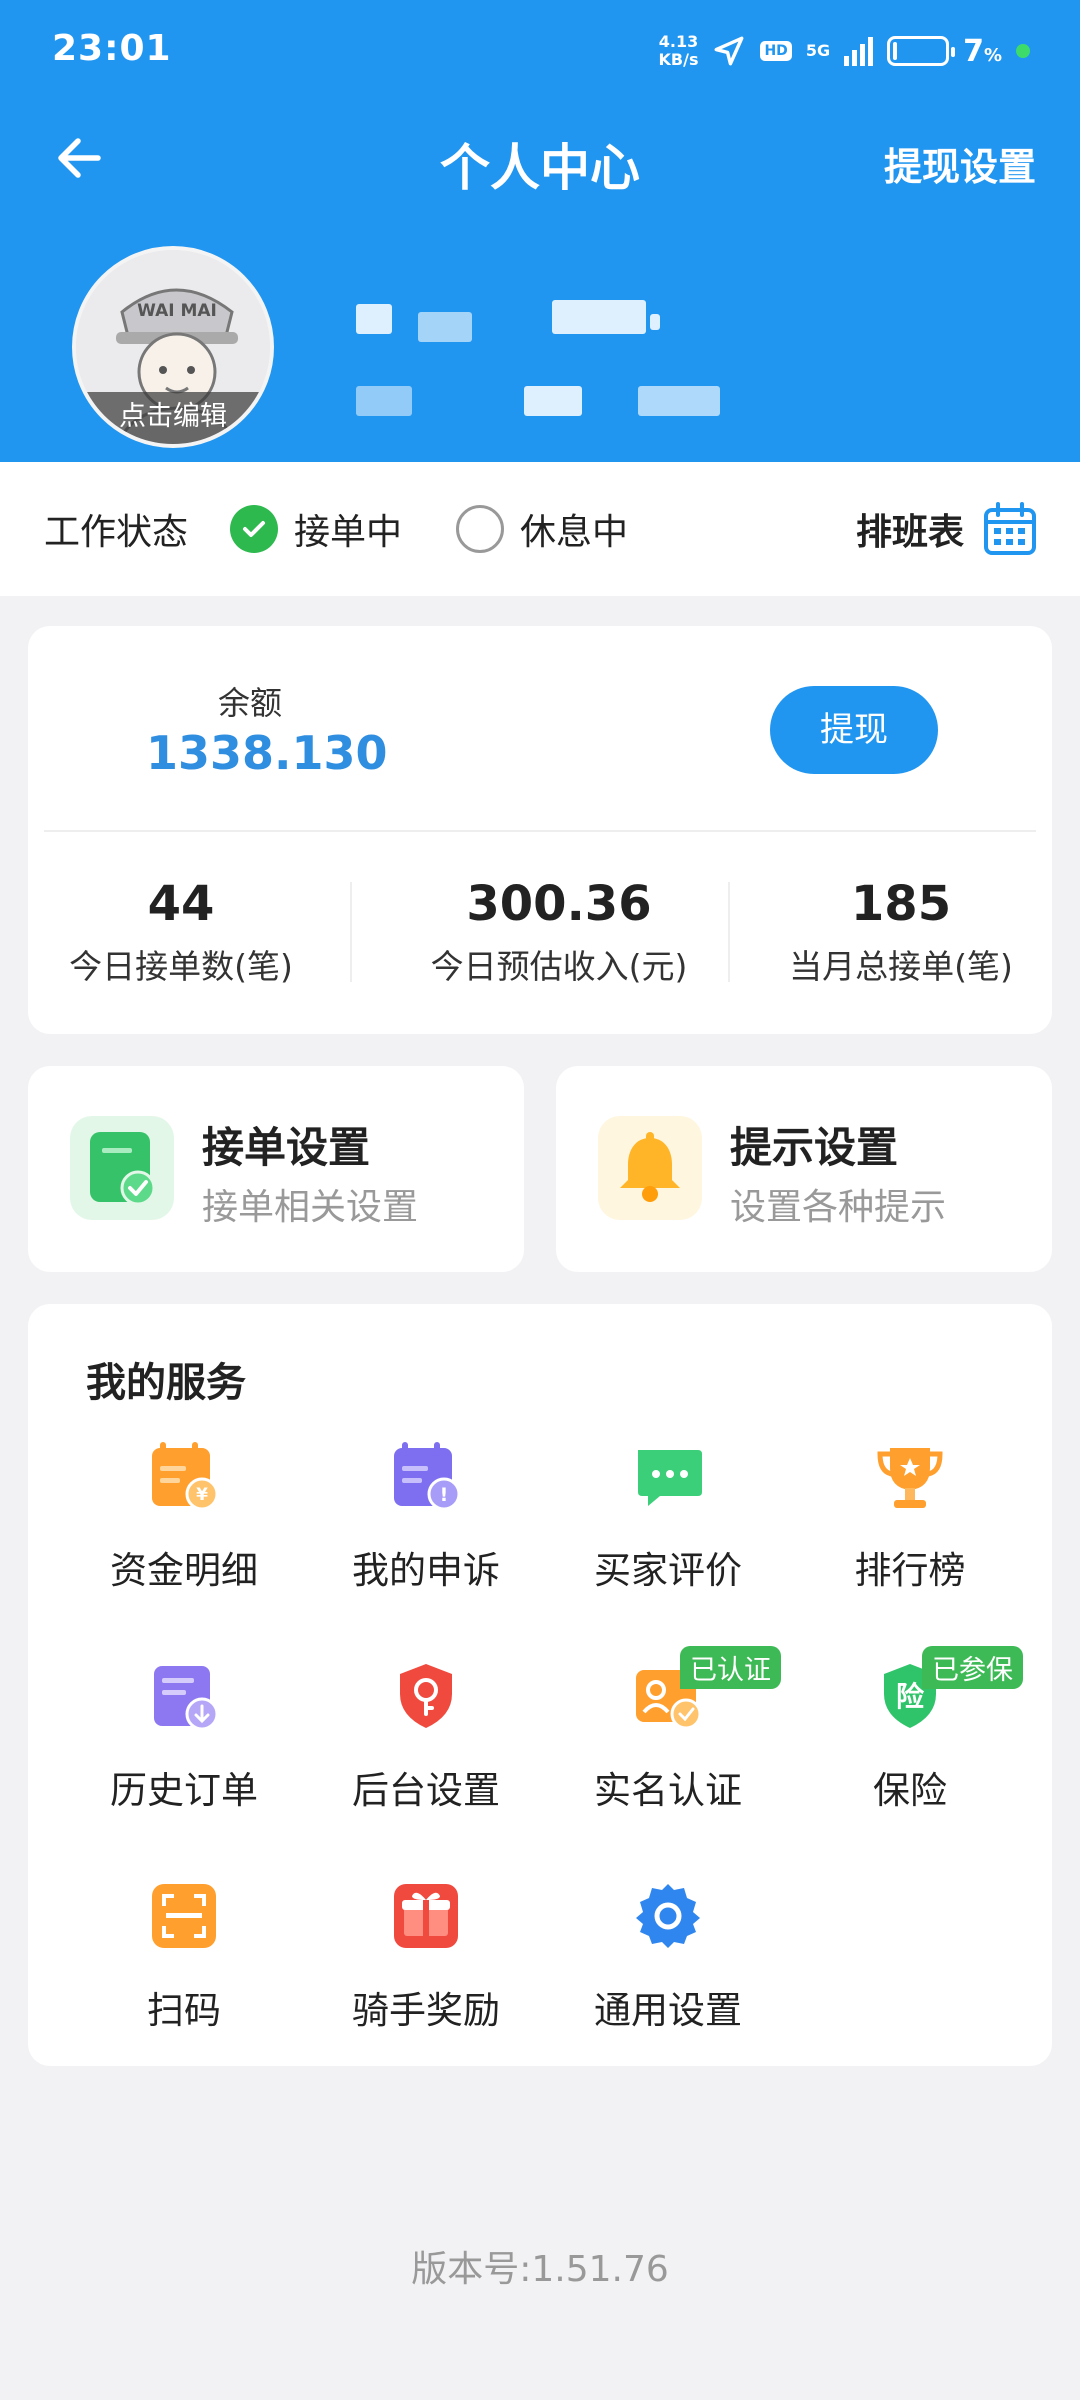 This screenshot has height=2400, width=1080. What do you see at coordinates (184, 1518) in the screenshot?
I see `service-fund-detail: ¥ 资金明细` at bounding box center [184, 1518].